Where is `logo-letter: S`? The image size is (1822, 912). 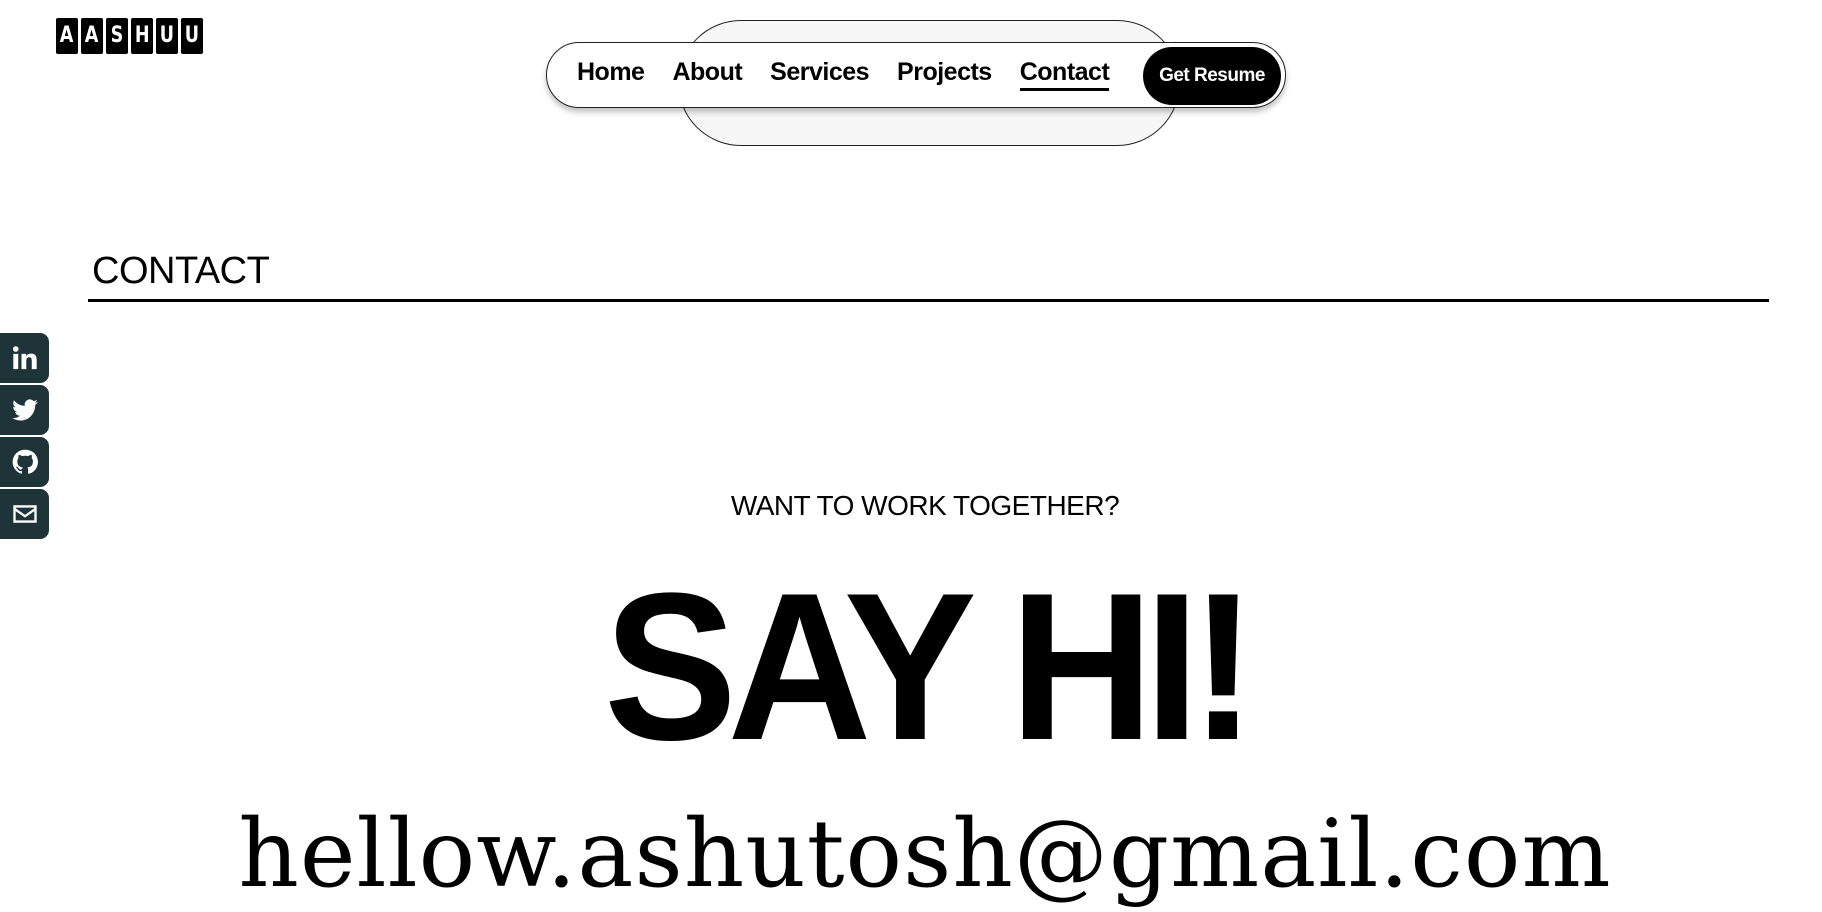 logo-letter: S is located at coordinates (117, 36).